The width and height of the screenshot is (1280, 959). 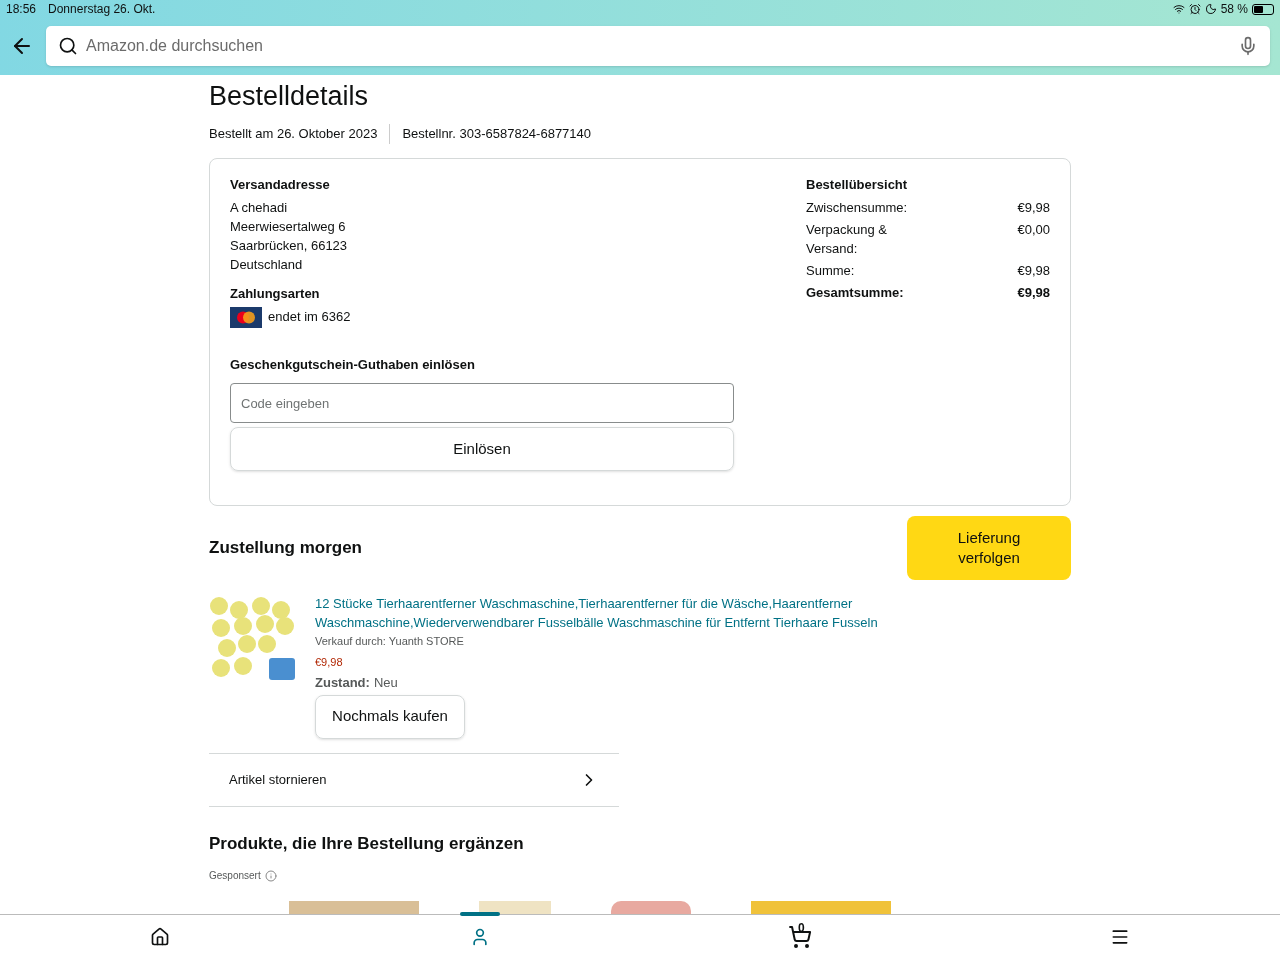 I want to click on page-title: Bestelldetails, so click(x=289, y=96).